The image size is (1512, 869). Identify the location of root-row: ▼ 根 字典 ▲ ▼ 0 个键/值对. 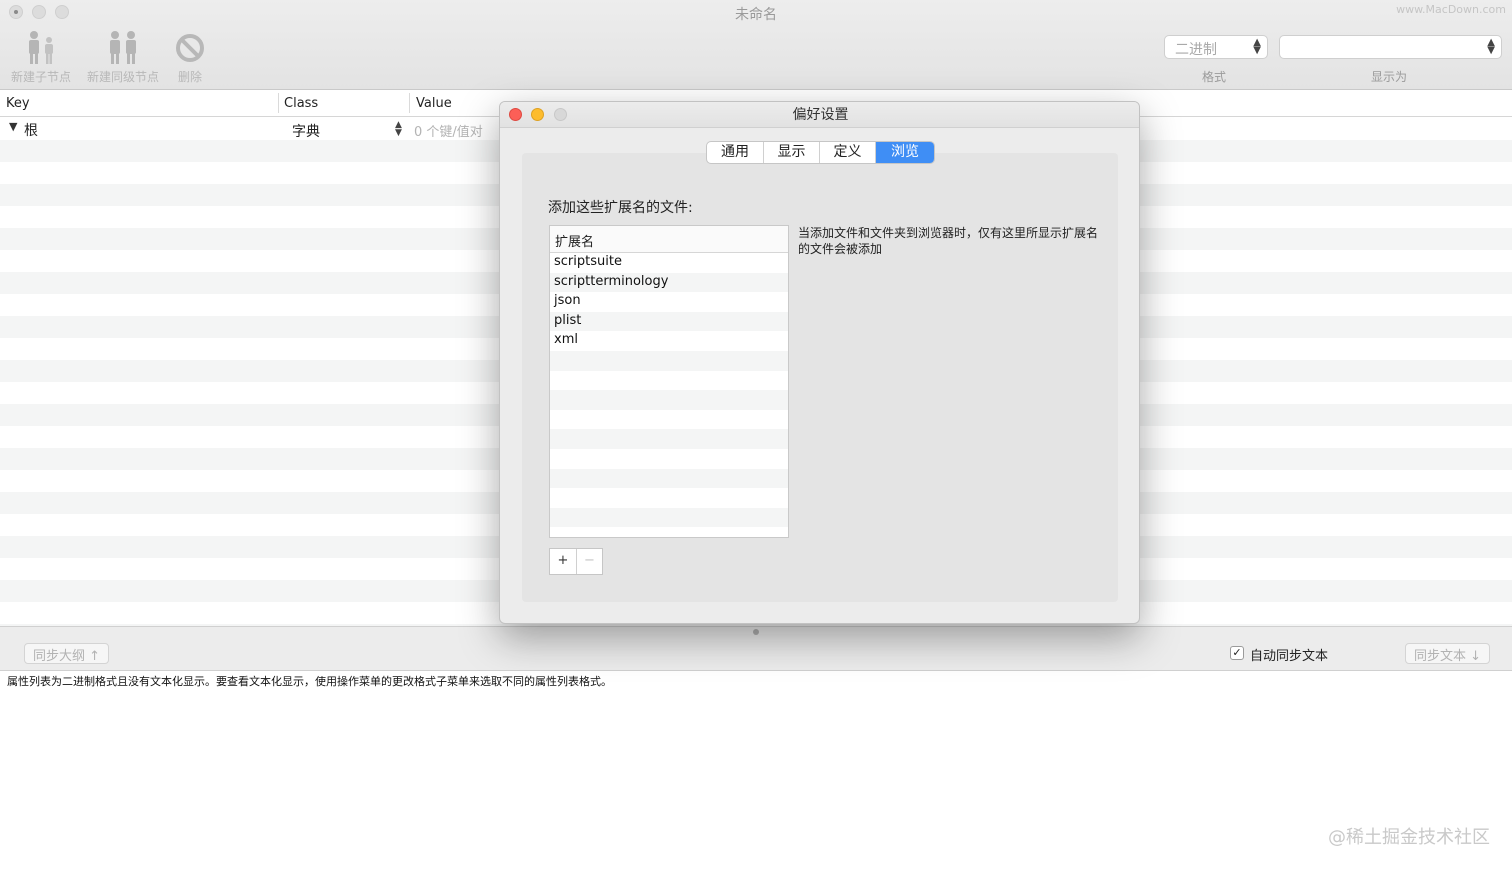
(250, 129).